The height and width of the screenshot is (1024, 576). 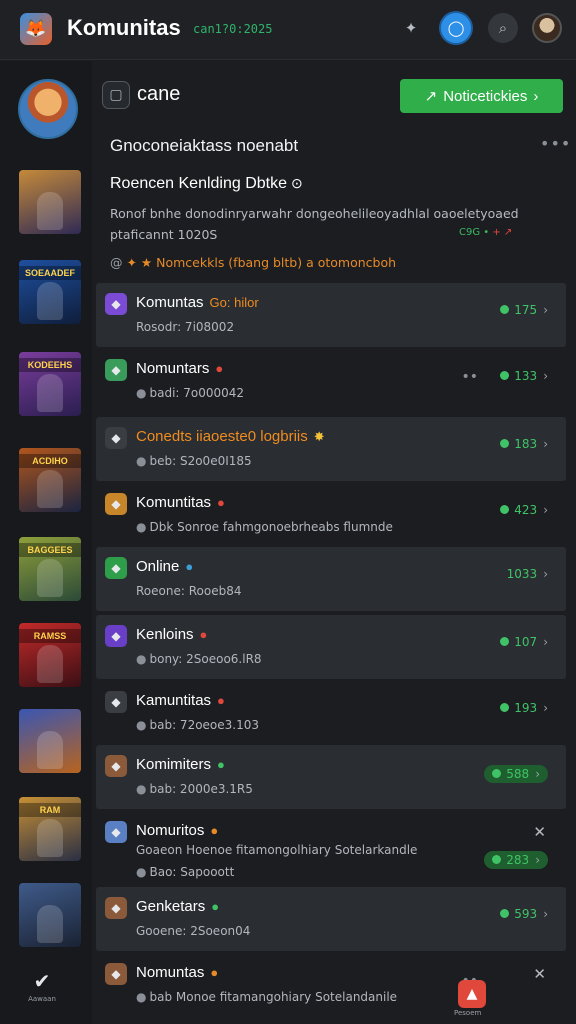 I want to click on online-count: 175 ›, so click(x=524, y=310).